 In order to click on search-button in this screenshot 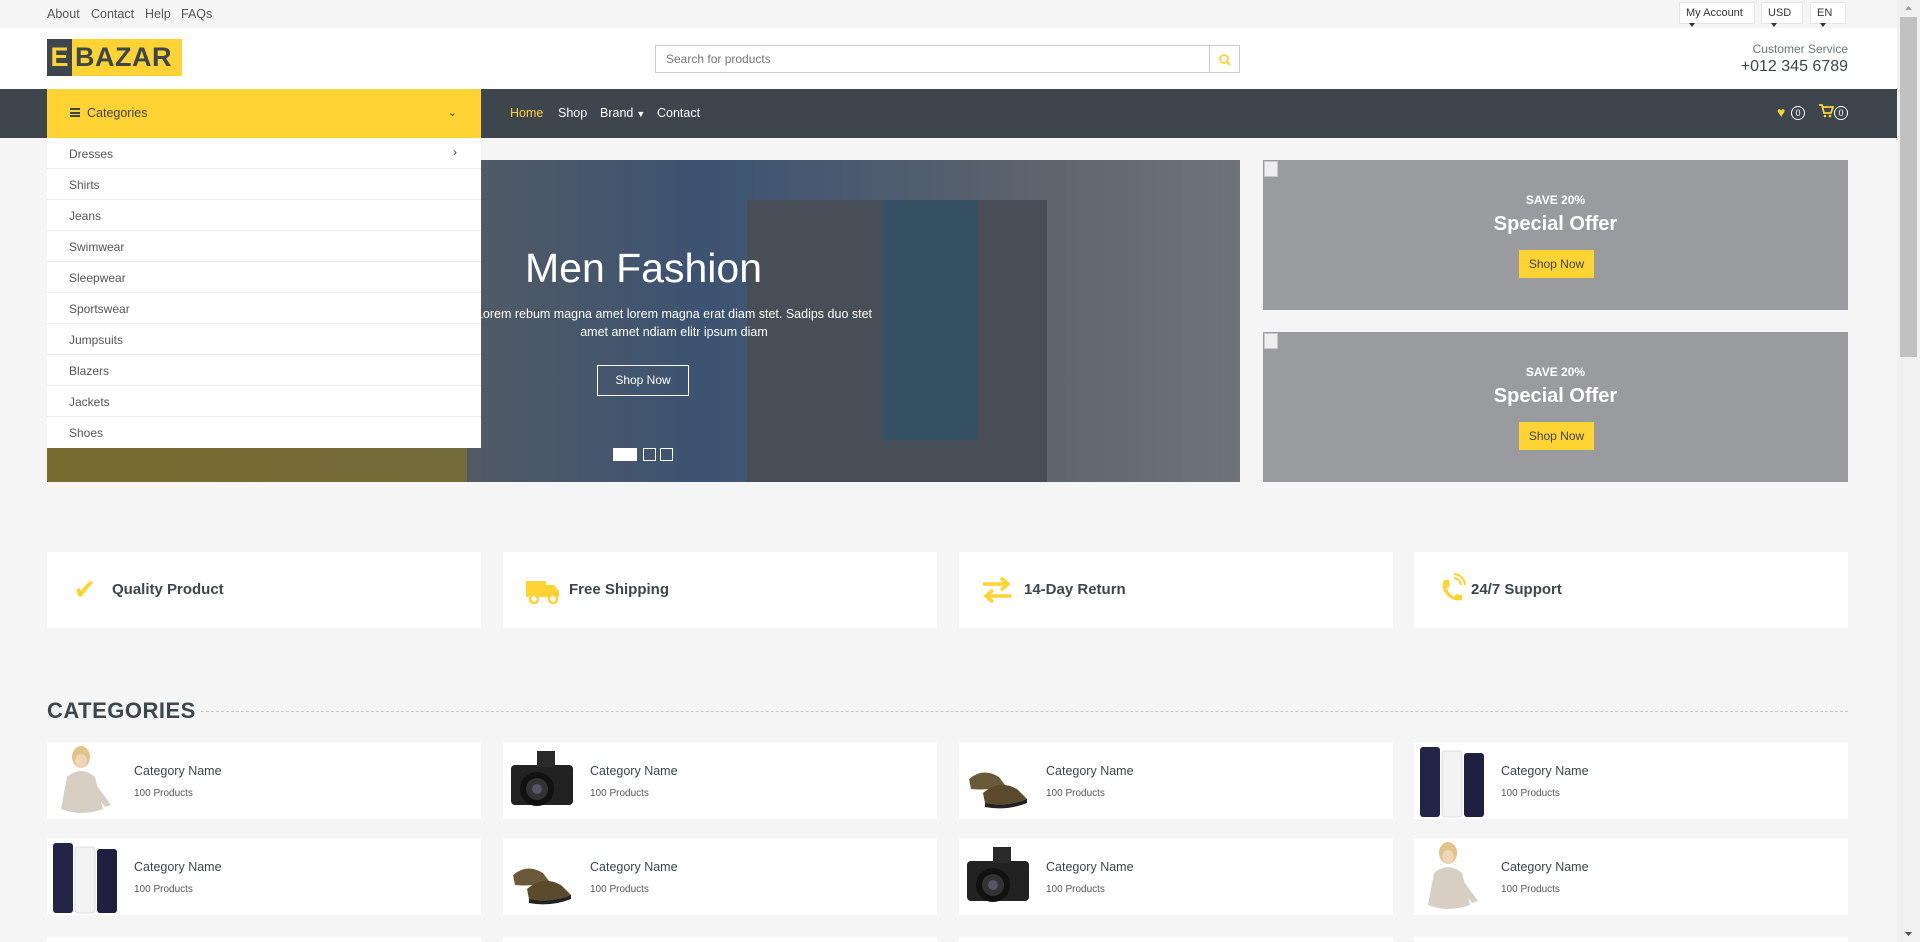, I will do `click(1225, 59)`.